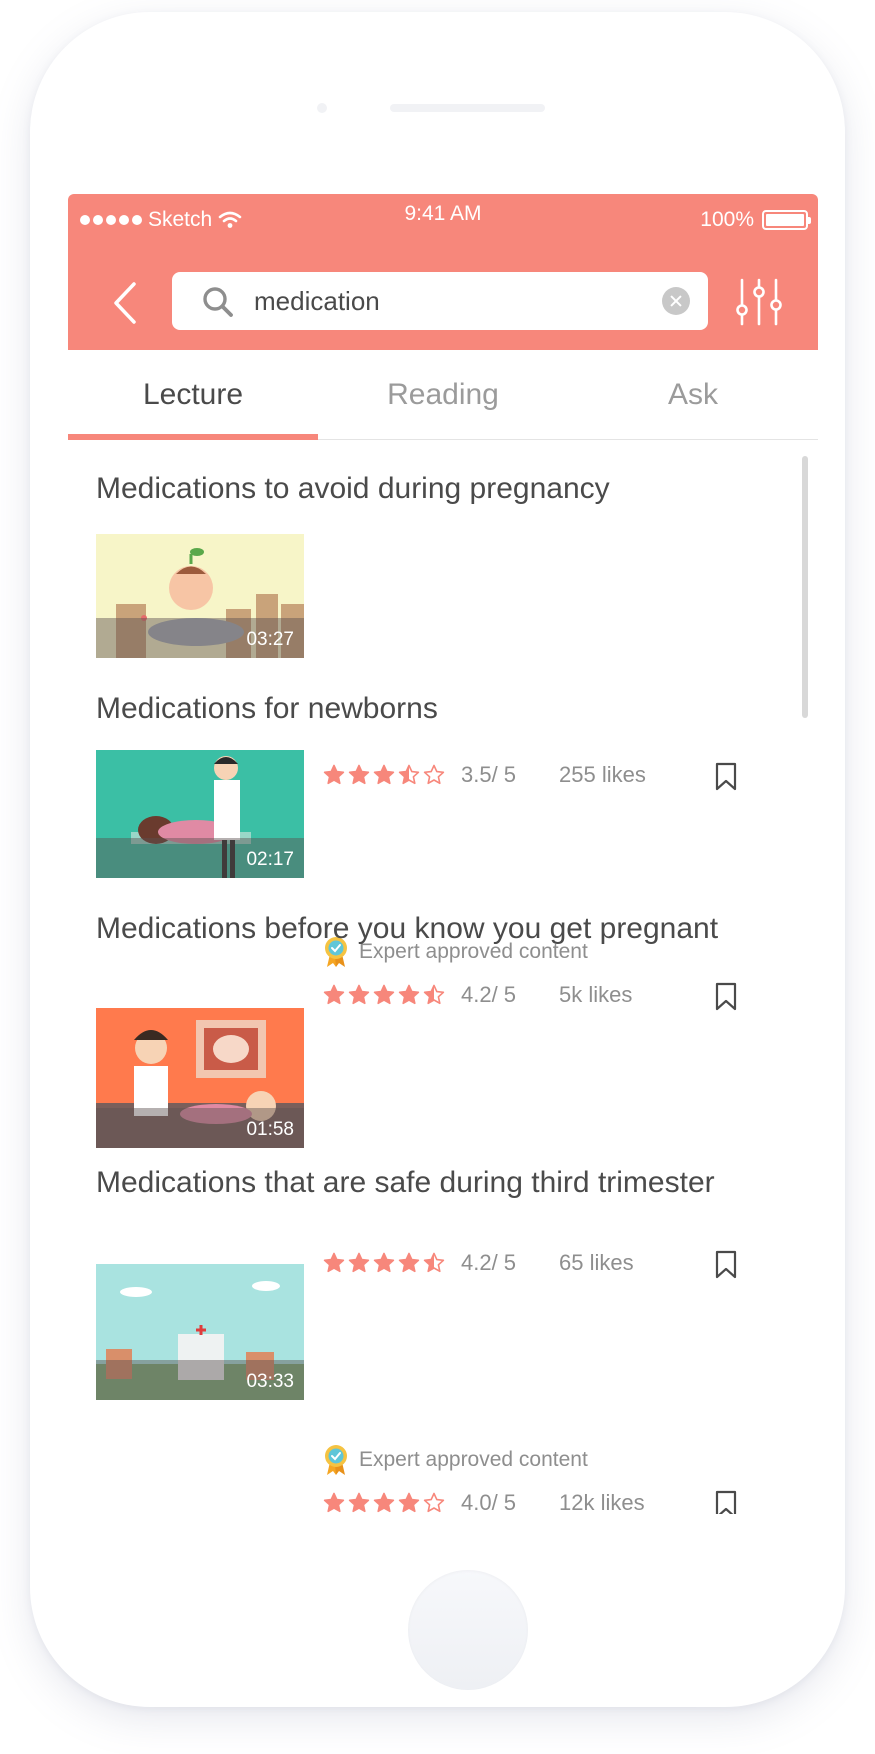 This screenshot has width=875, height=1754. I want to click on rating-row: 3.5/ 5 255 likes, so click(484, 775).